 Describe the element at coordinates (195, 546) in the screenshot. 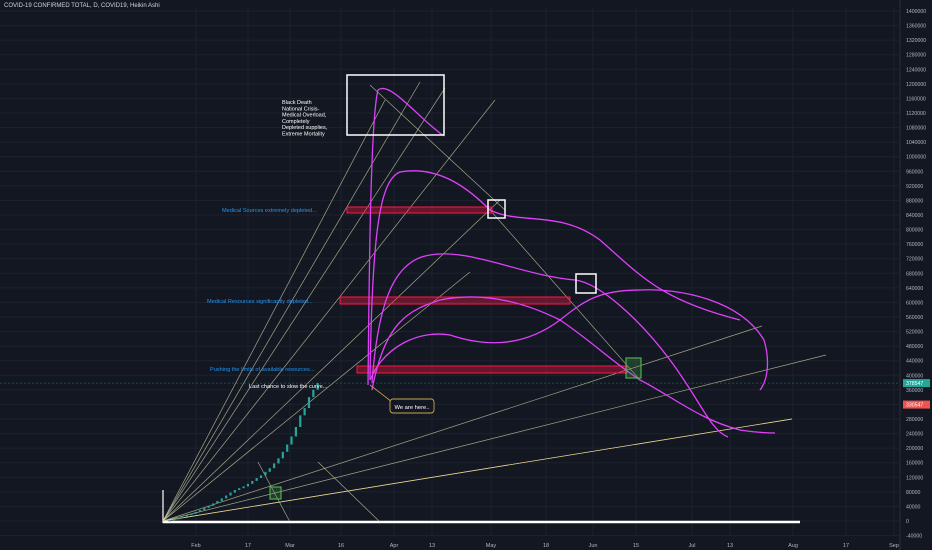

I see `x-tick-label: Feb` at that location.